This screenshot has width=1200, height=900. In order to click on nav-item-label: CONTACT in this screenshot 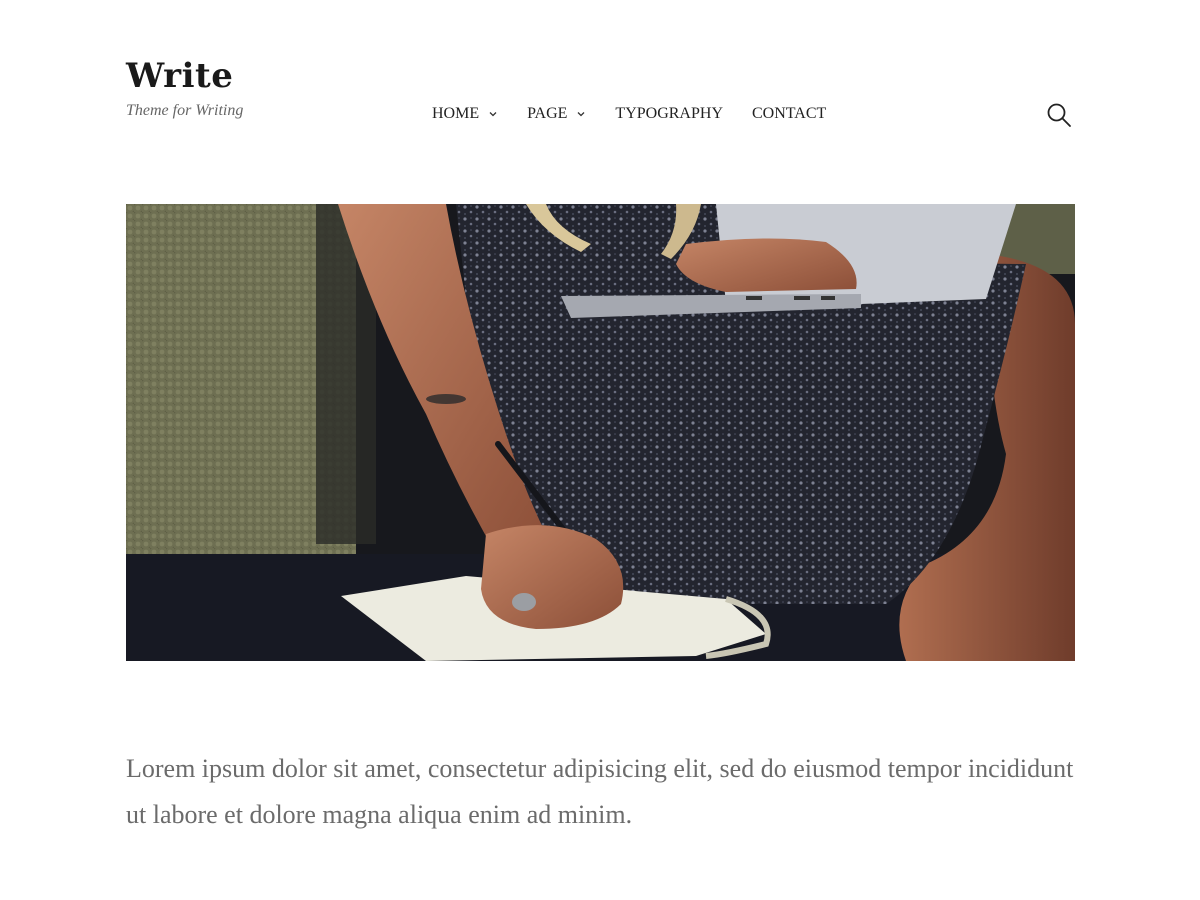, I will do `click(789, 113)`.